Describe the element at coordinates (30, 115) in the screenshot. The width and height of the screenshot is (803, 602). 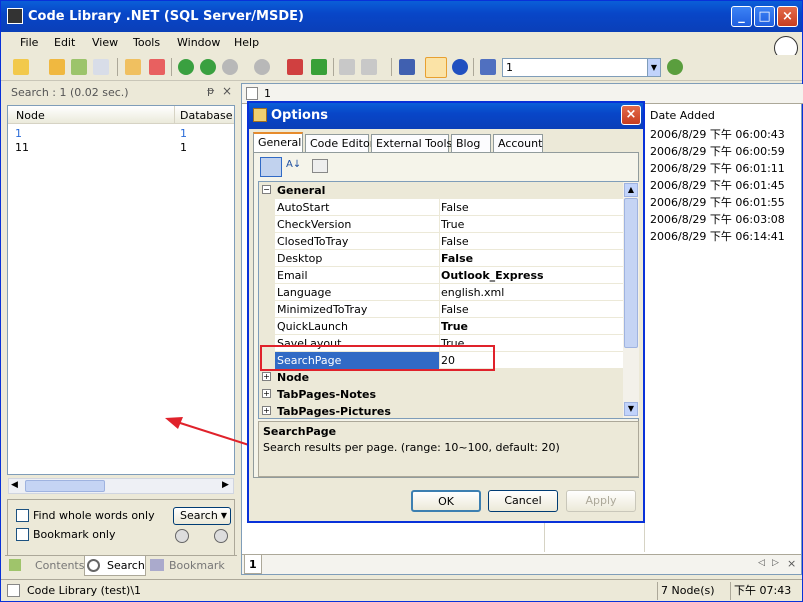
I see `col-node: Node` at that location.